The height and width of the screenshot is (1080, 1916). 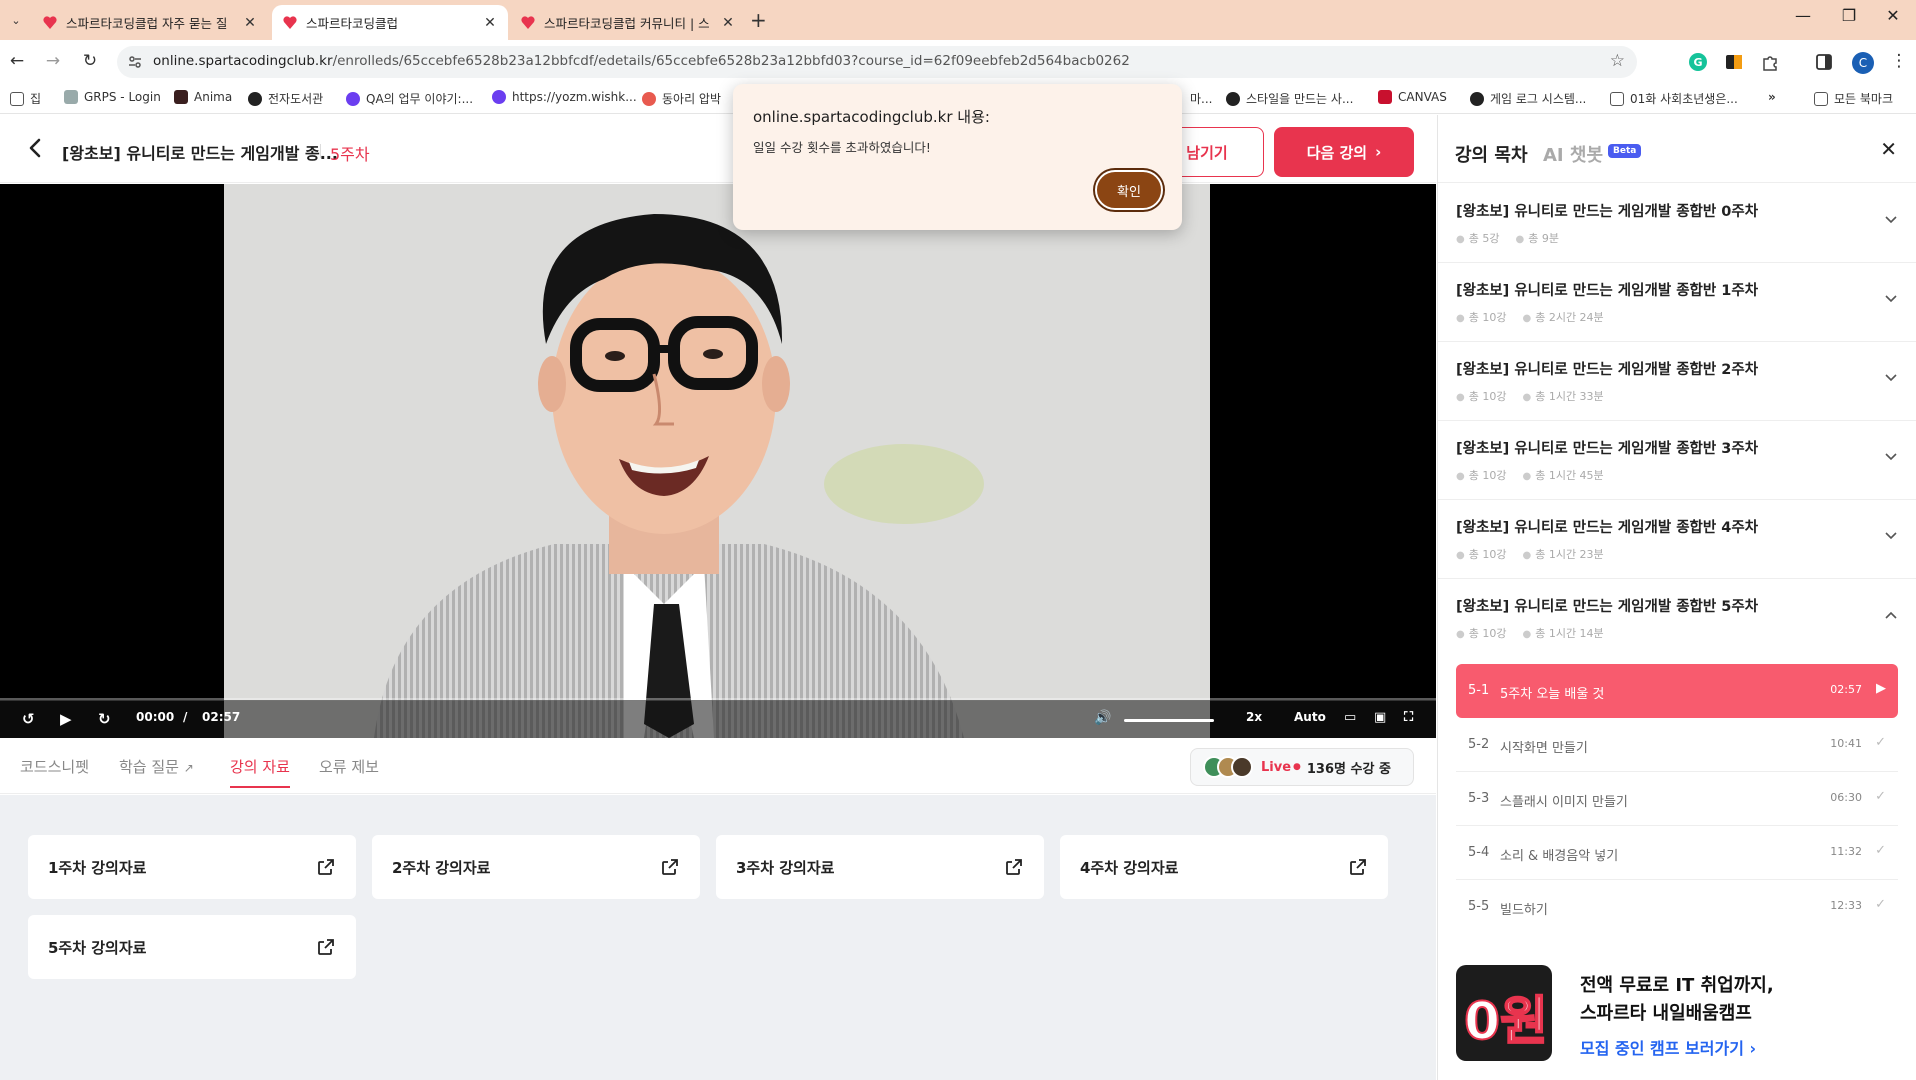 What do you see at coordinates (1803, 15) in the screenshot?
I see `minimize-icon: —` at bounding box center [1803, 15].